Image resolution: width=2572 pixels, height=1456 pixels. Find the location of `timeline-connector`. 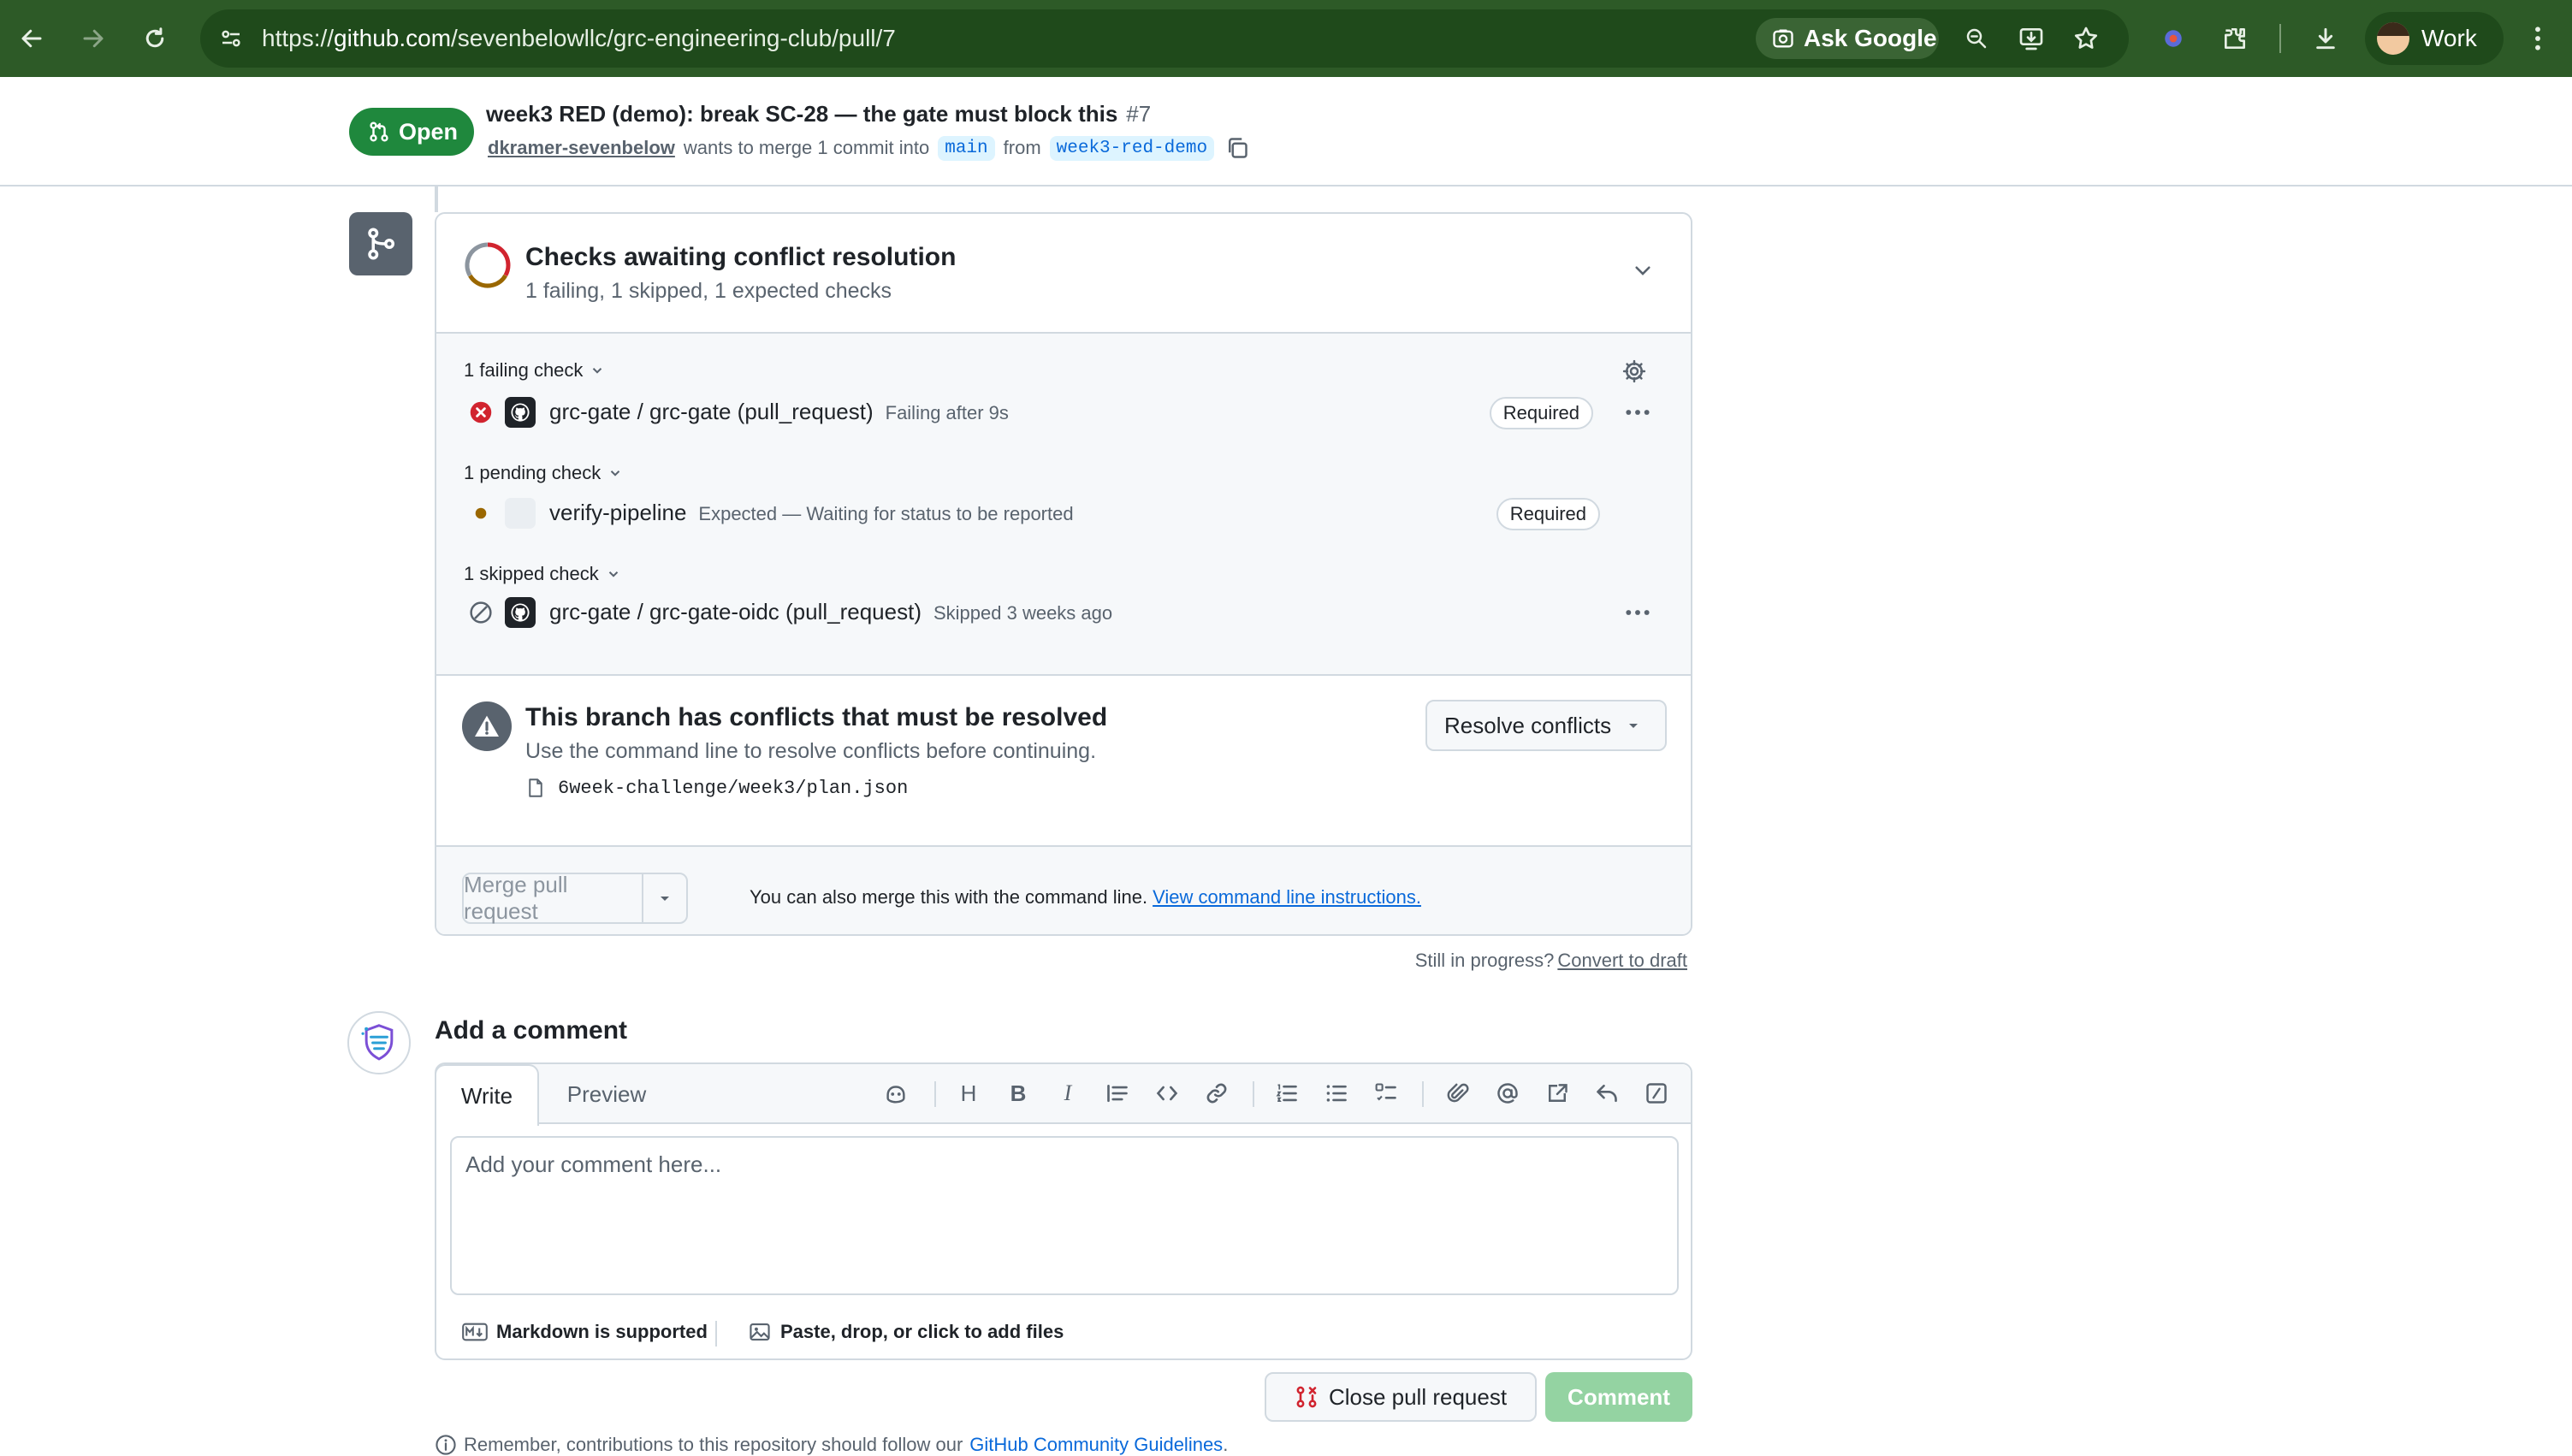

timeline-connector is located at coordinates (436, 199).